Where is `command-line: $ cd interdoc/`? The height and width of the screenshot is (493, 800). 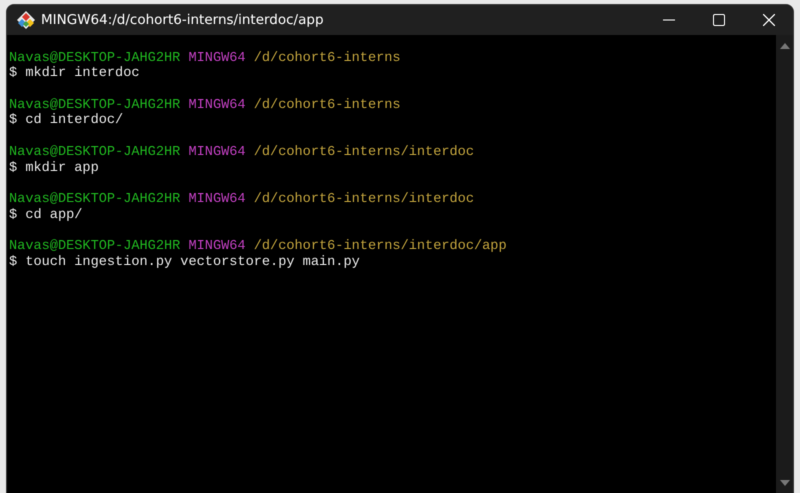
command-line: $ cd interdoc/ is located at coordinates (66, 120).